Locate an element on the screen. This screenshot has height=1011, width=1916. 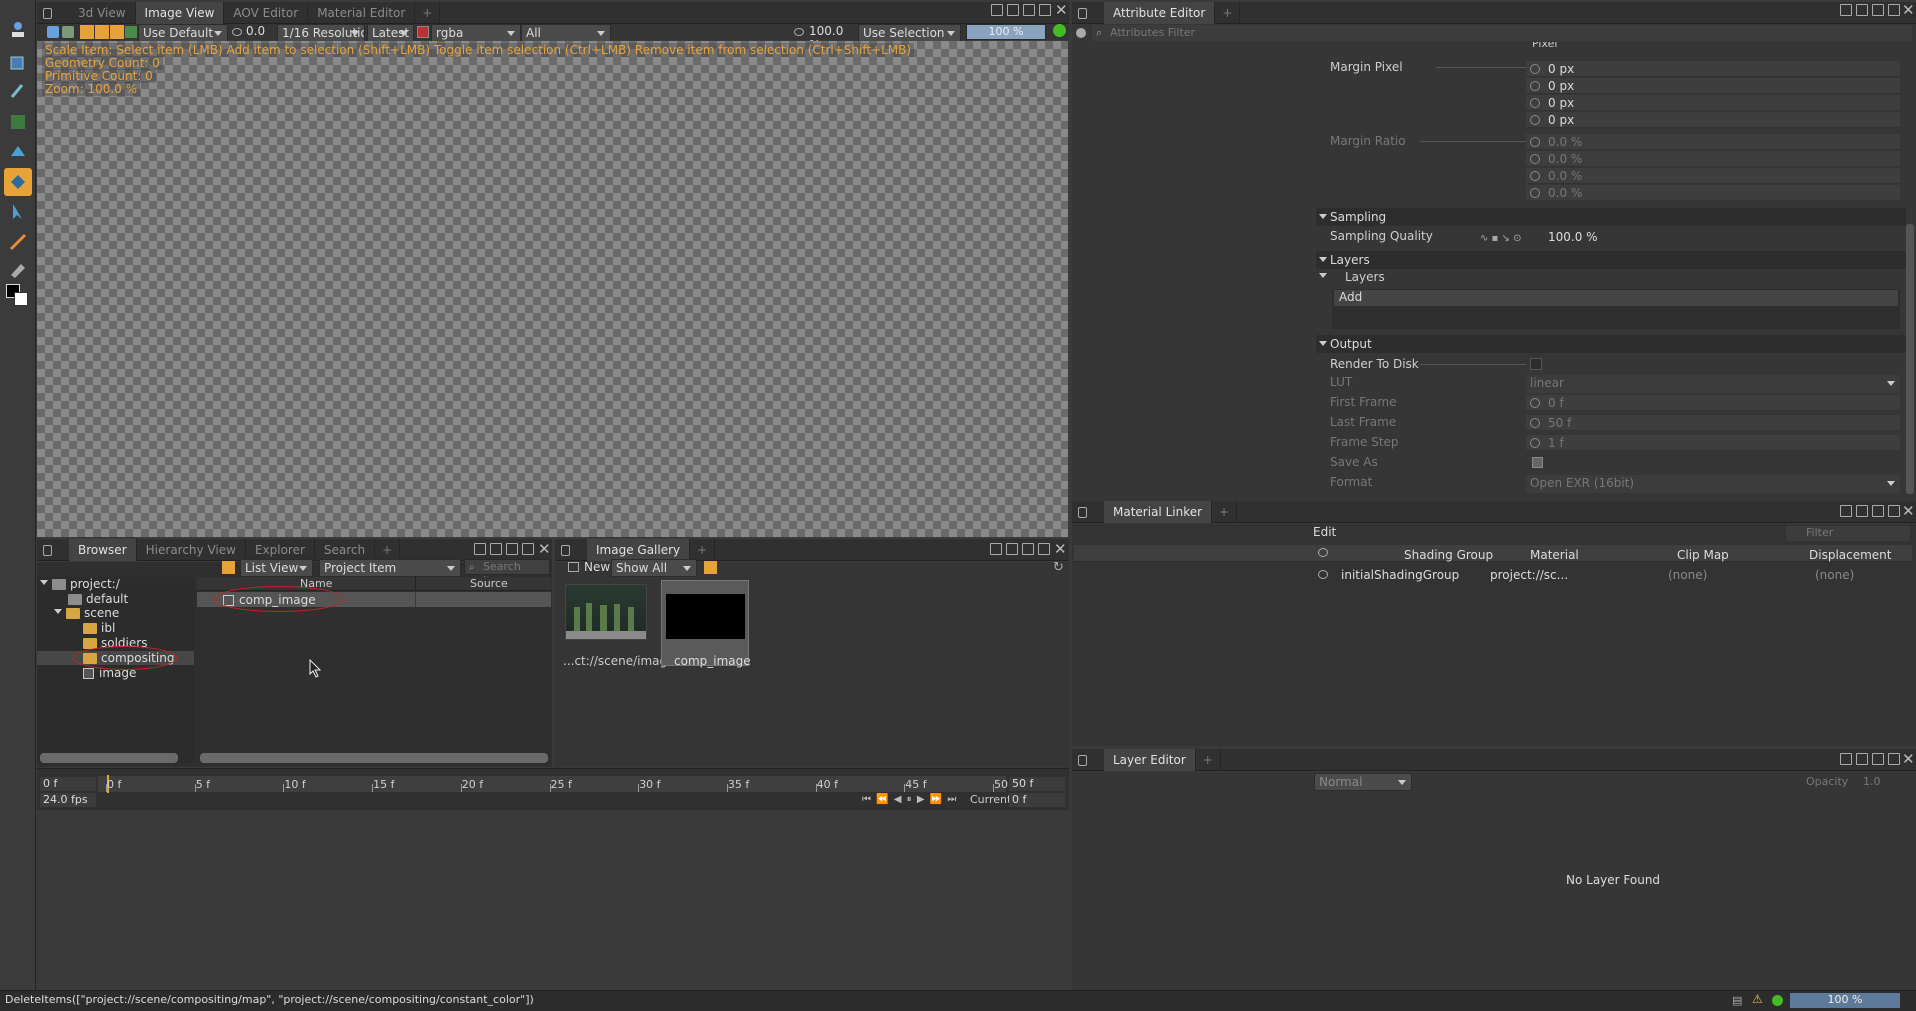
list-view-dropdown: List View is located at coordinates (276, 568).